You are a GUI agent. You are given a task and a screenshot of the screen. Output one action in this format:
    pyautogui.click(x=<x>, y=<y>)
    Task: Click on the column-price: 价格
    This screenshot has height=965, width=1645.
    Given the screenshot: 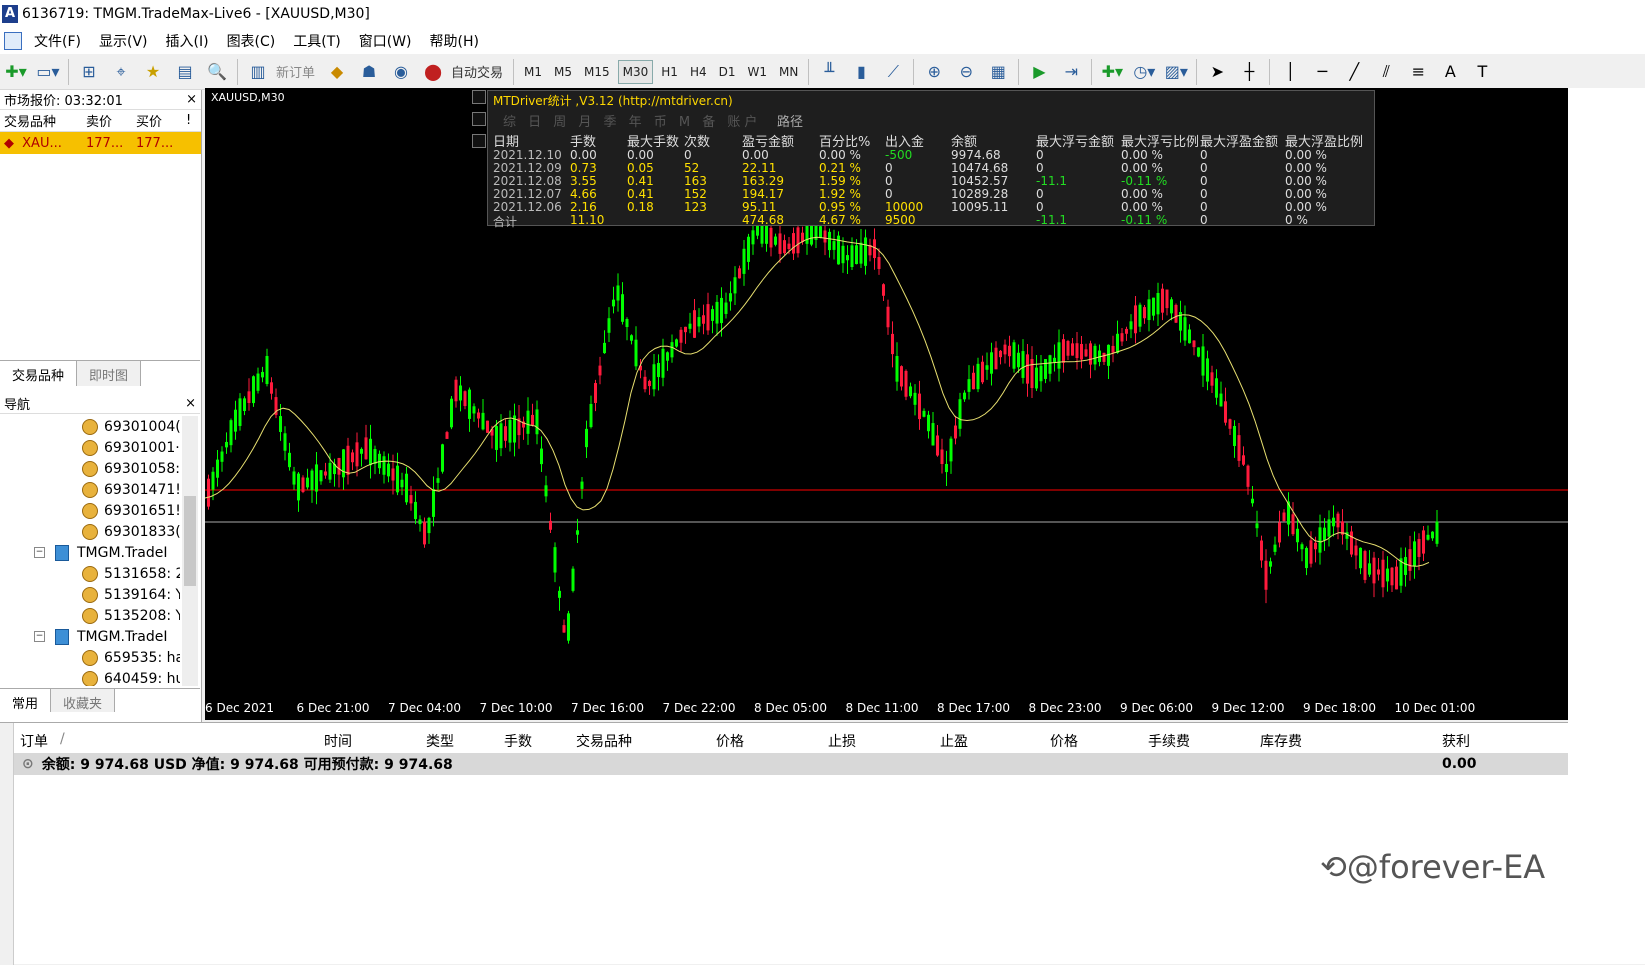 What is the action you would take?
    pyautogui.click(x=730, y=741)
    